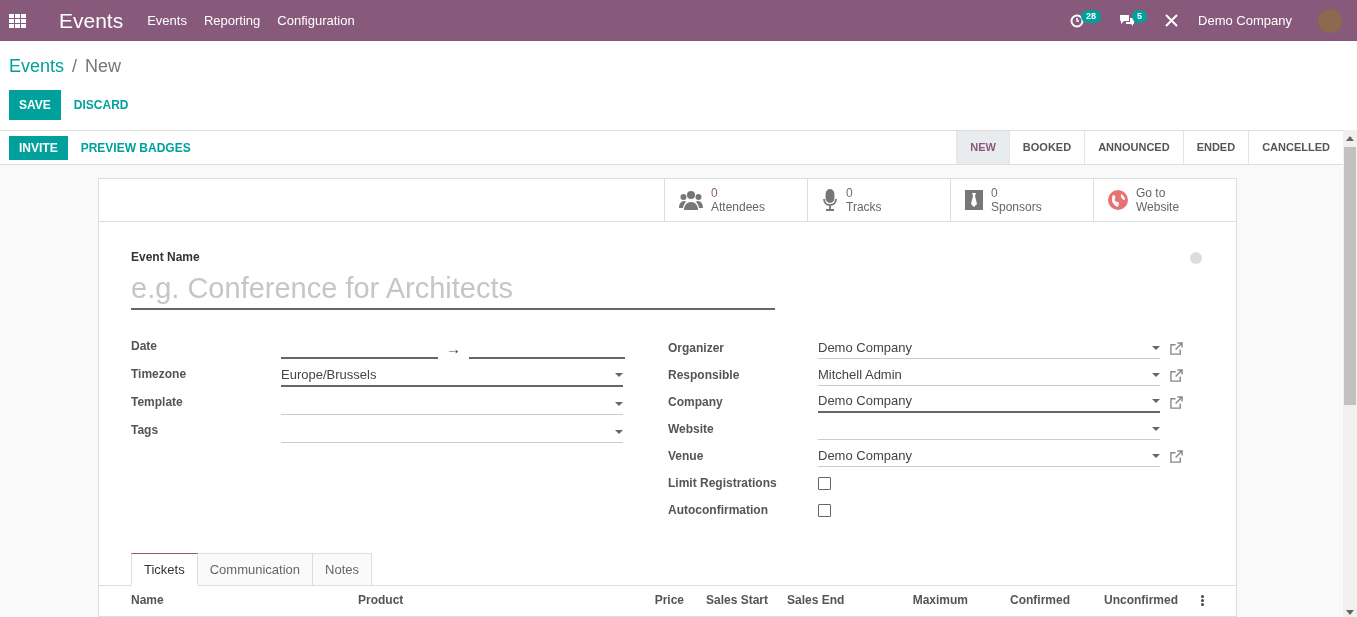  What do you see at coordinates (989, 375) in the screenshot?
I see `select-field: Mitchell Admin` at bounding box center [989, 375].